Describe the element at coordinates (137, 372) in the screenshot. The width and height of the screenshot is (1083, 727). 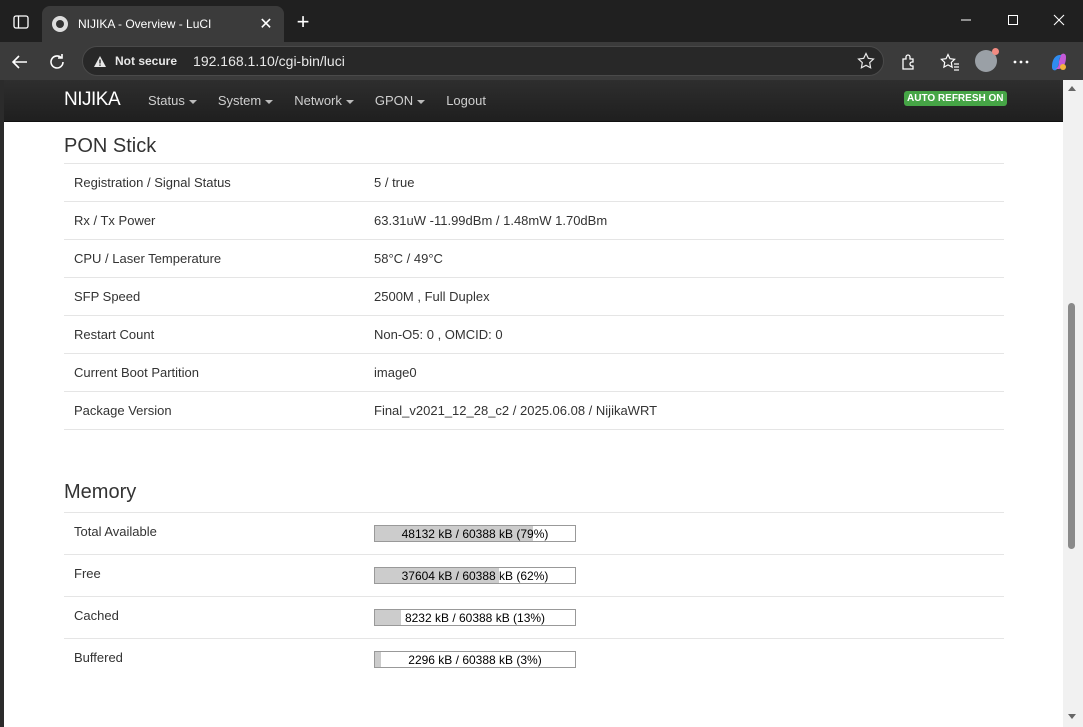
I see `row-label: Current Boot Partition` at that location.